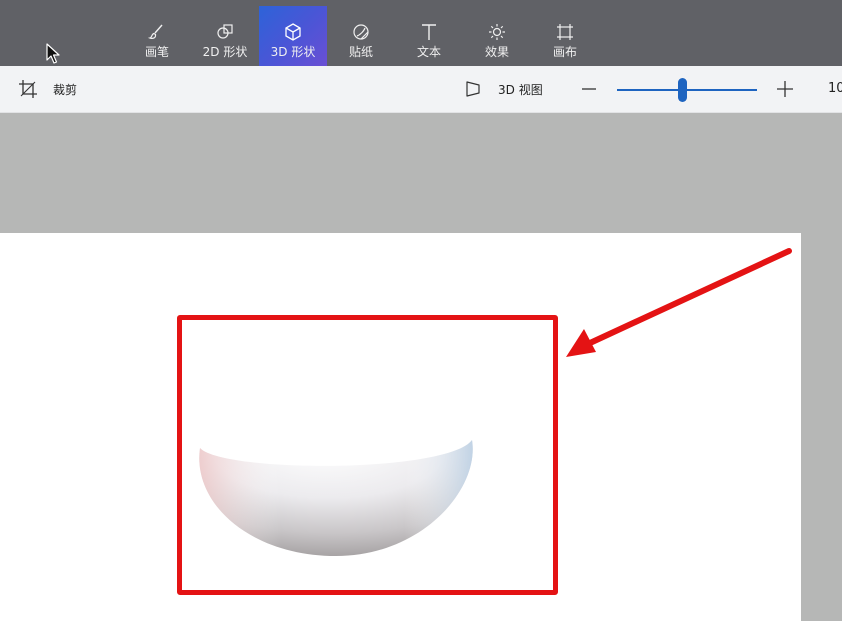 This screenshot has height=621, width=842. What do you see at coordinates (429, 32) in the screenshot?
I see `text-icon` at bounding box center [429, 32].